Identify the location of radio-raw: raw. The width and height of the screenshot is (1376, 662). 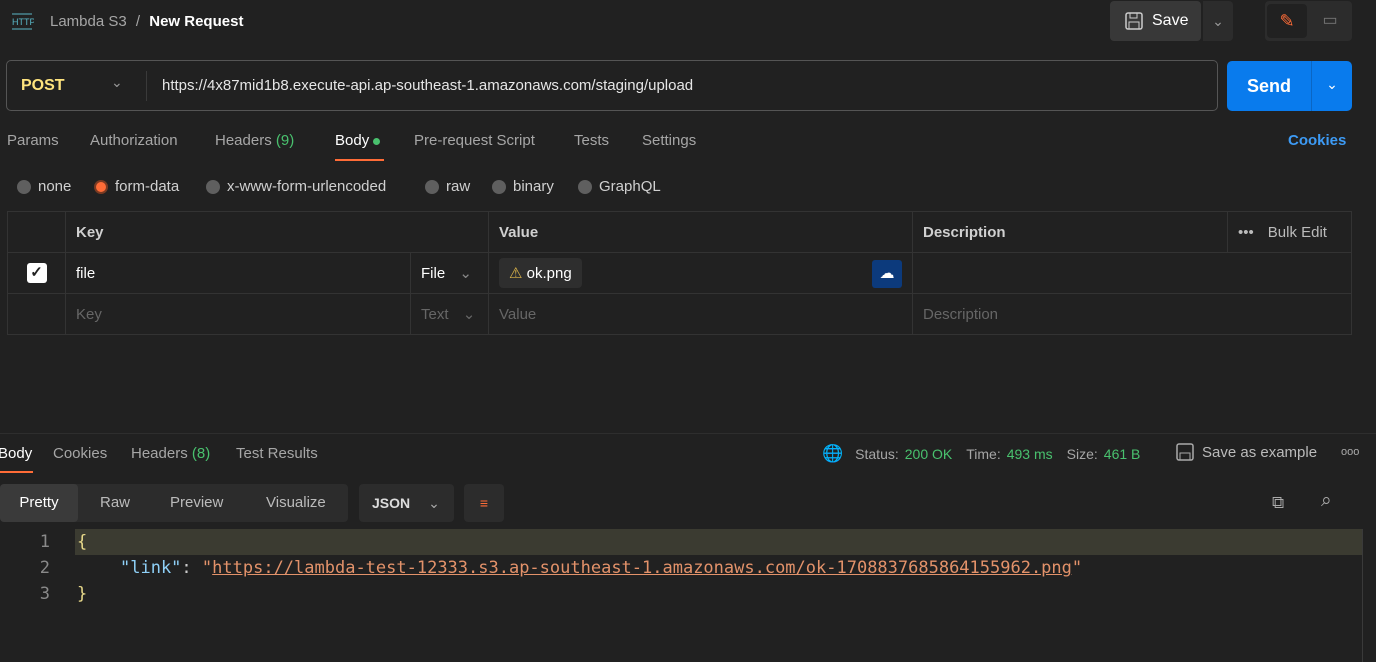
(447, 186).